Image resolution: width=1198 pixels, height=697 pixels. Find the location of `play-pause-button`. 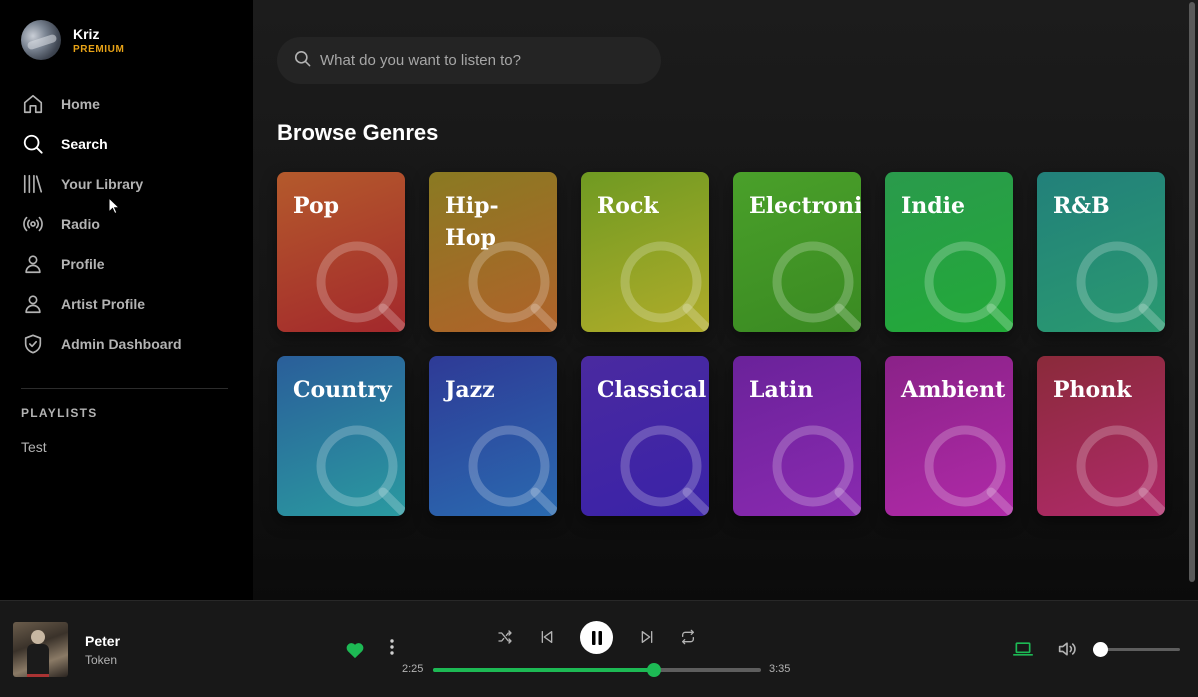

play-pause-button is located at coordinates (596, 637).